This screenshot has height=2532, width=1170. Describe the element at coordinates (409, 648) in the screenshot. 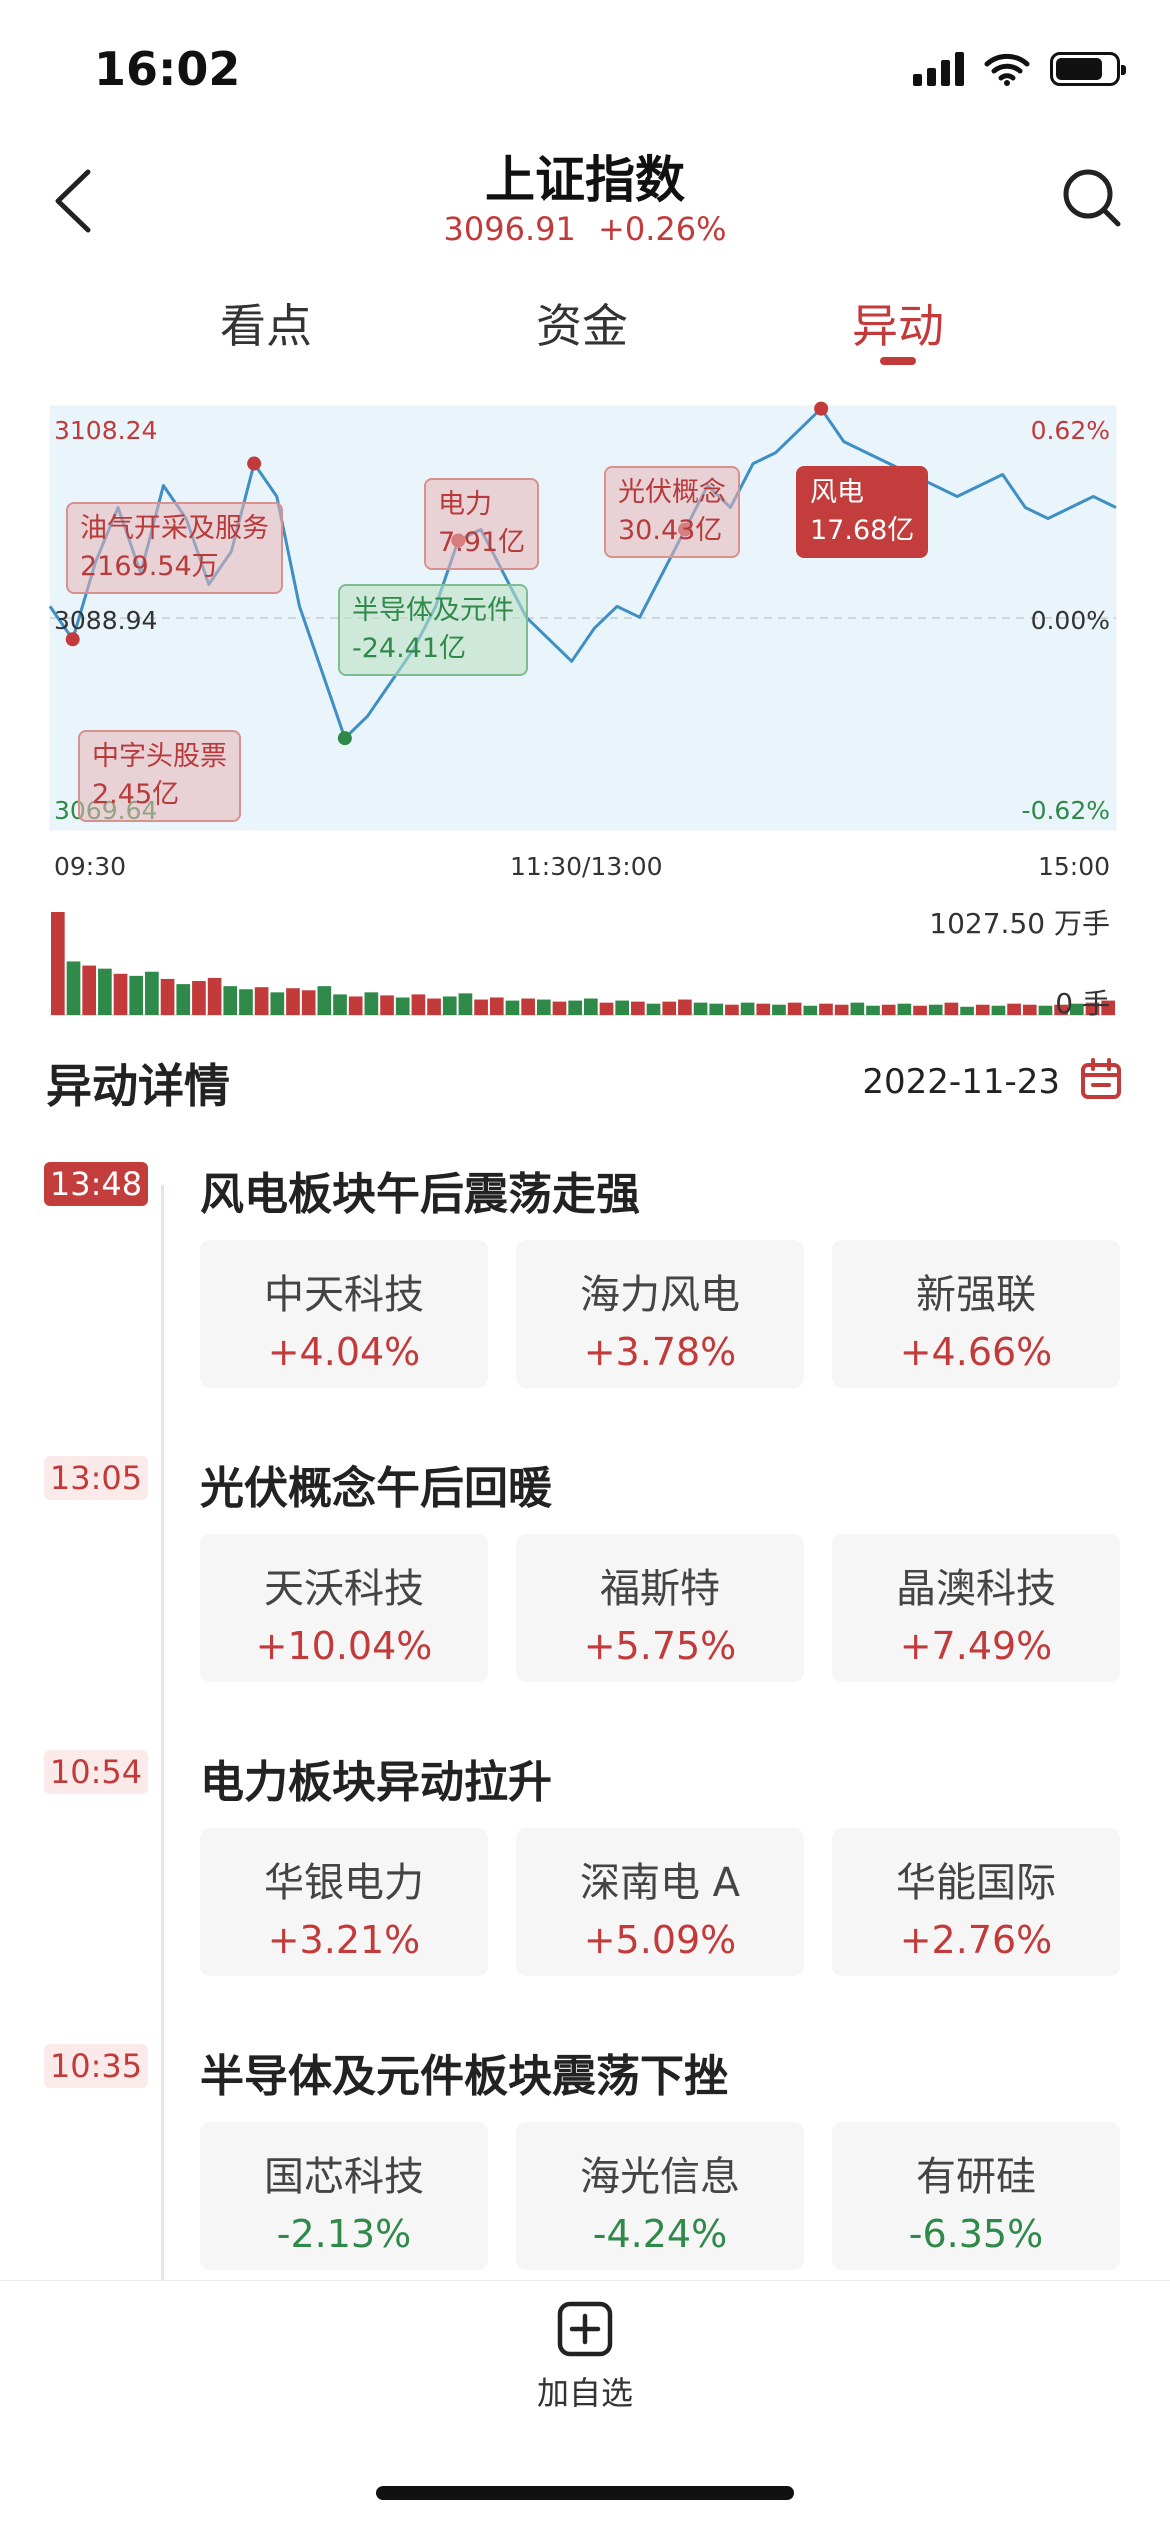

I see `annotation-value: -24.41亿` at that location.